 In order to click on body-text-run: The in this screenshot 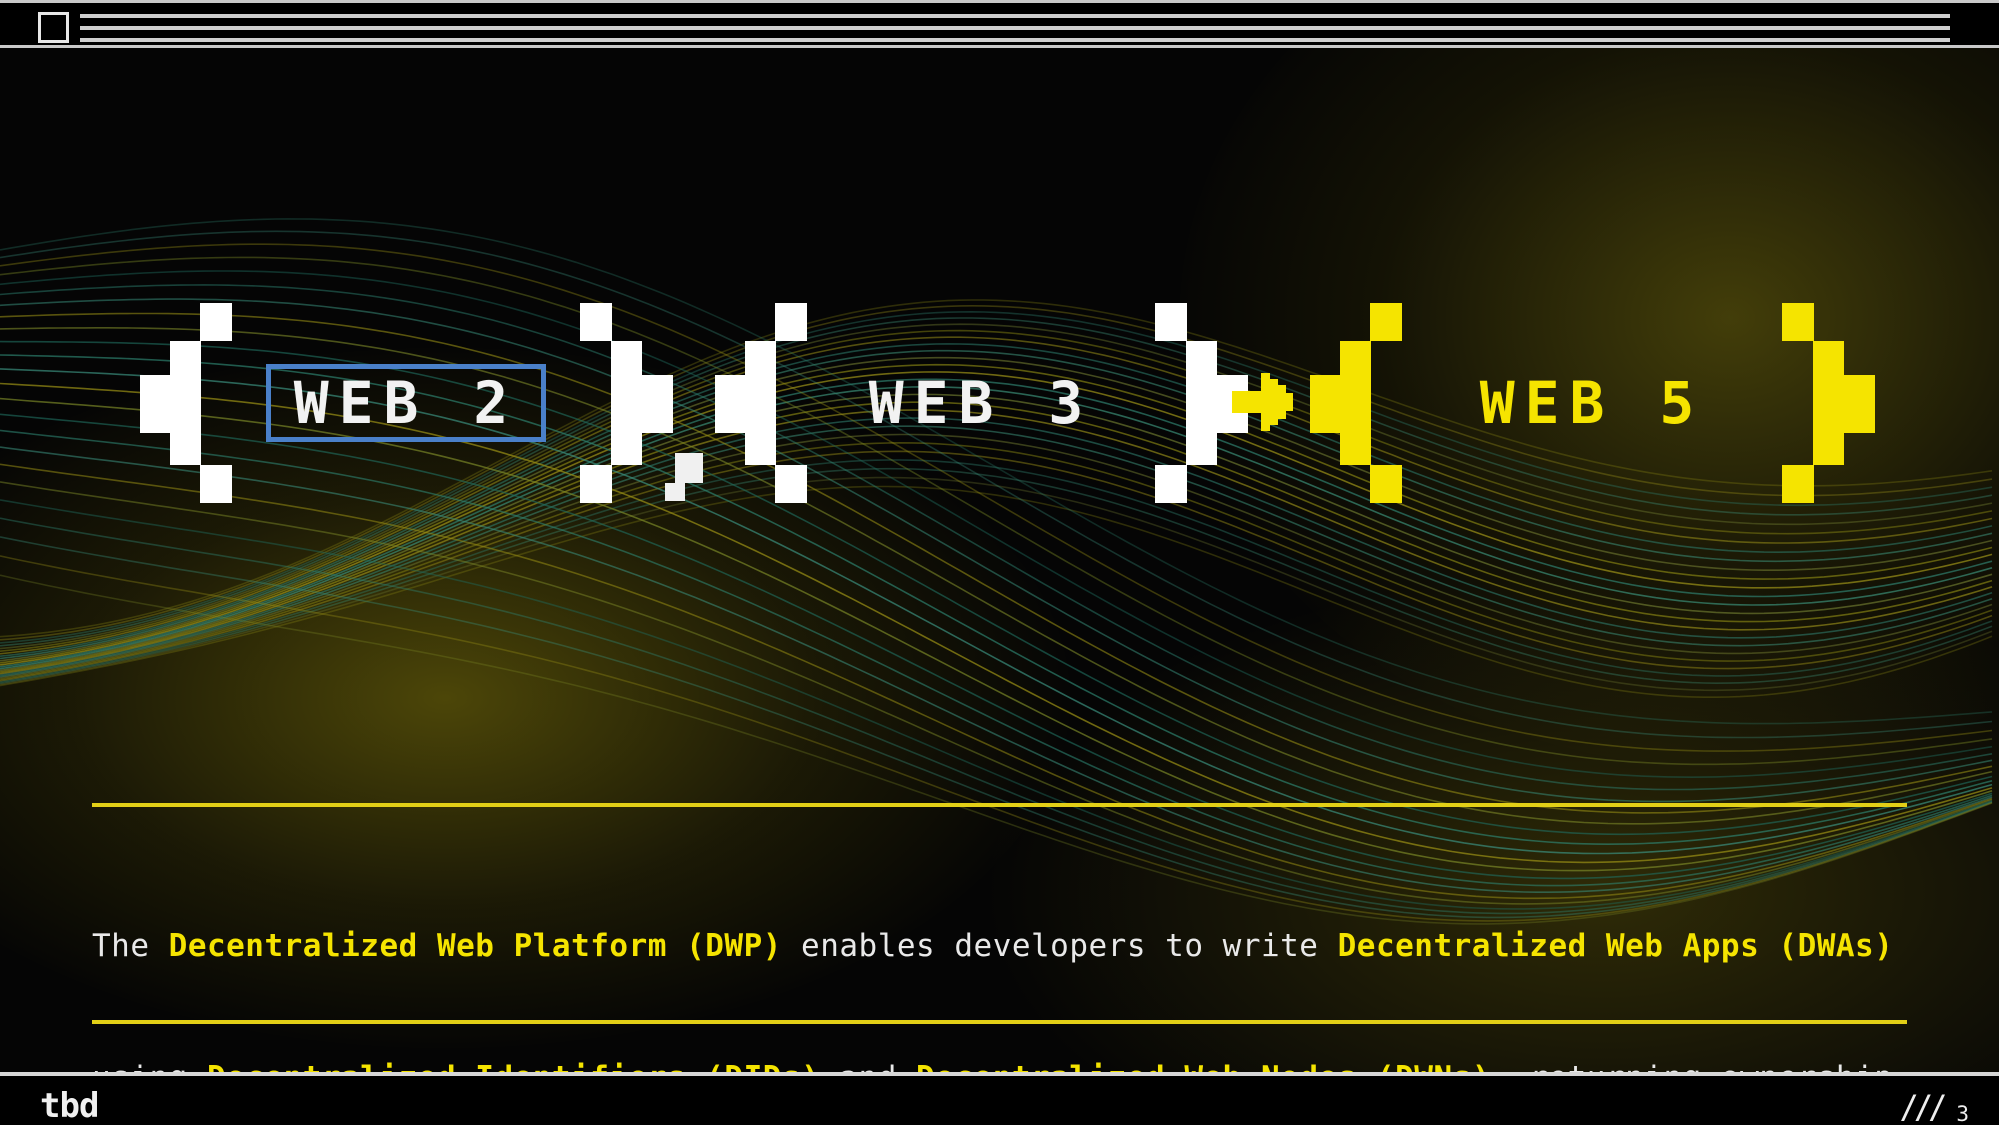, I will do `click(130, 946)`.